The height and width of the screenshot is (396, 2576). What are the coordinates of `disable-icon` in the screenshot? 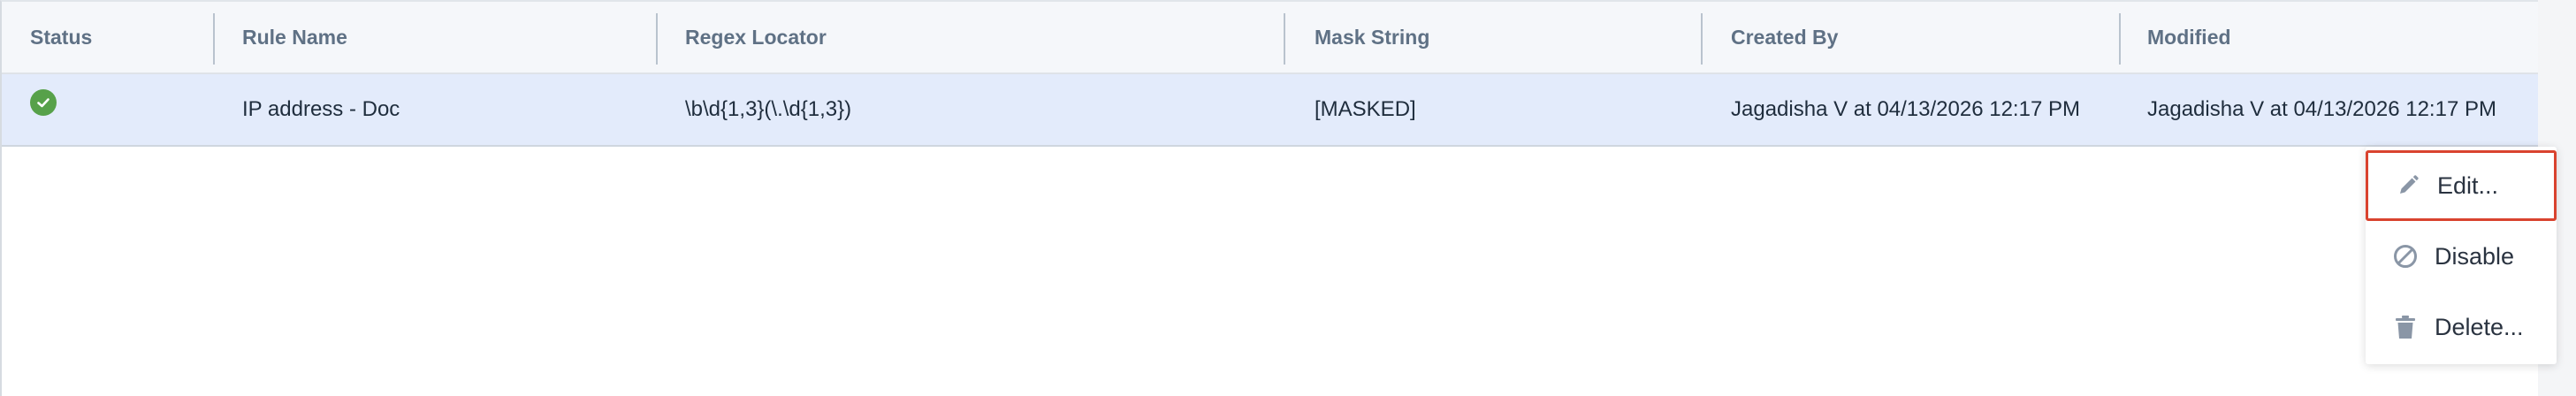 It's located at (2405, 256).